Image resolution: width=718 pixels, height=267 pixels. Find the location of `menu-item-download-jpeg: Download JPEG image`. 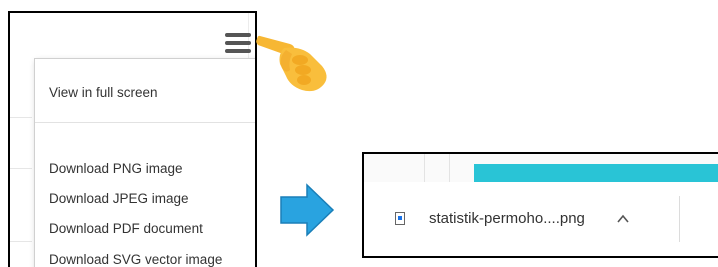

menu-item-download-jpeg: Download JPEG image is located at coordinates (119, 198).